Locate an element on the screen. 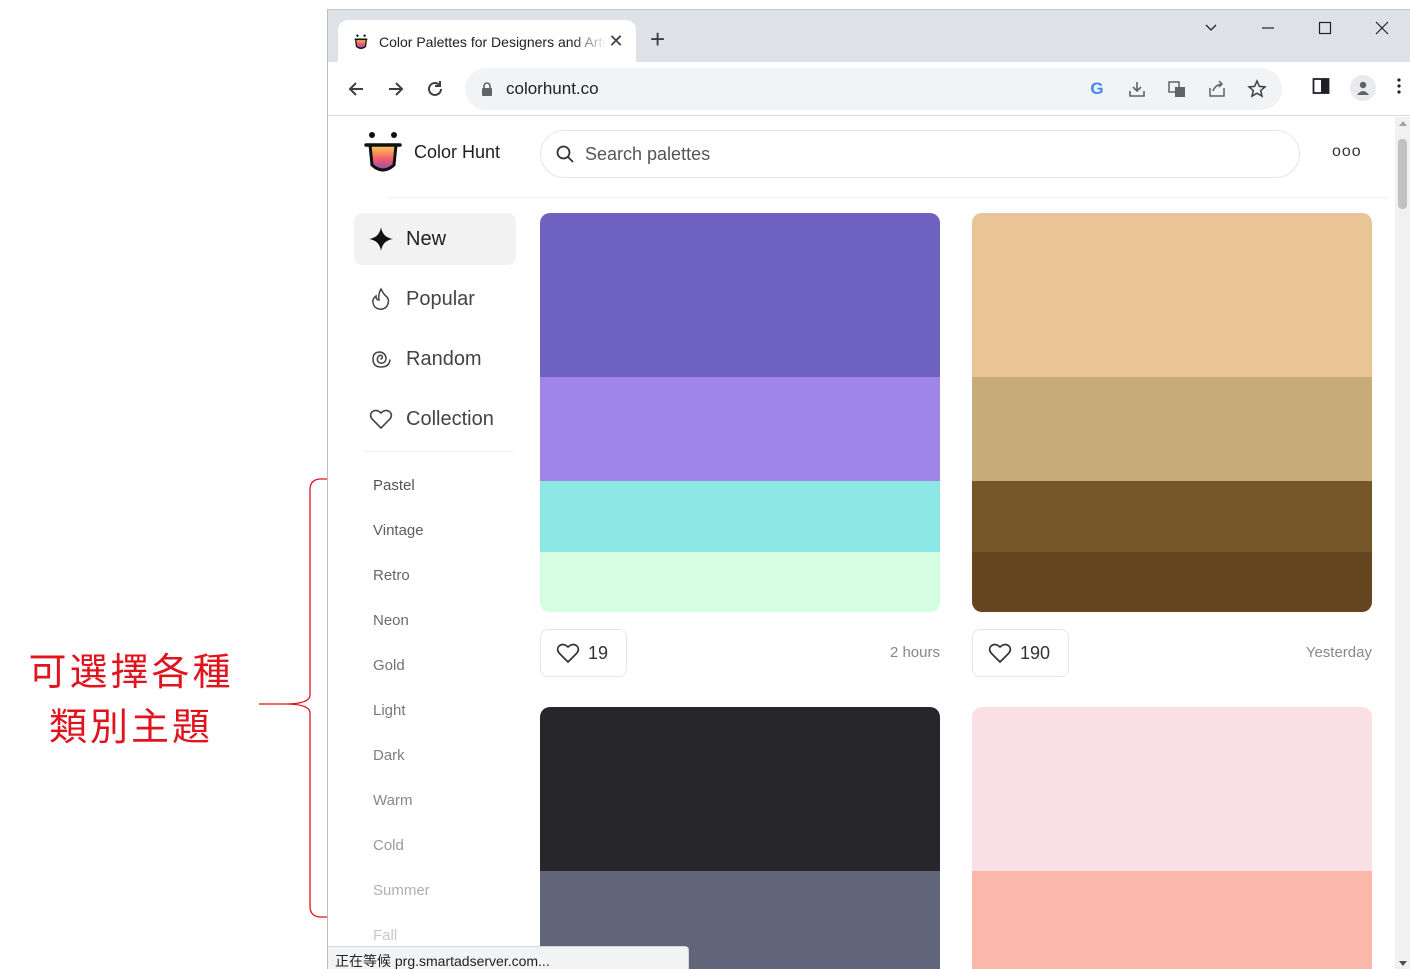 Image resolution: width=1410 pixels, height=969 pixels. close-icon is located at coordinates (1381, 28).